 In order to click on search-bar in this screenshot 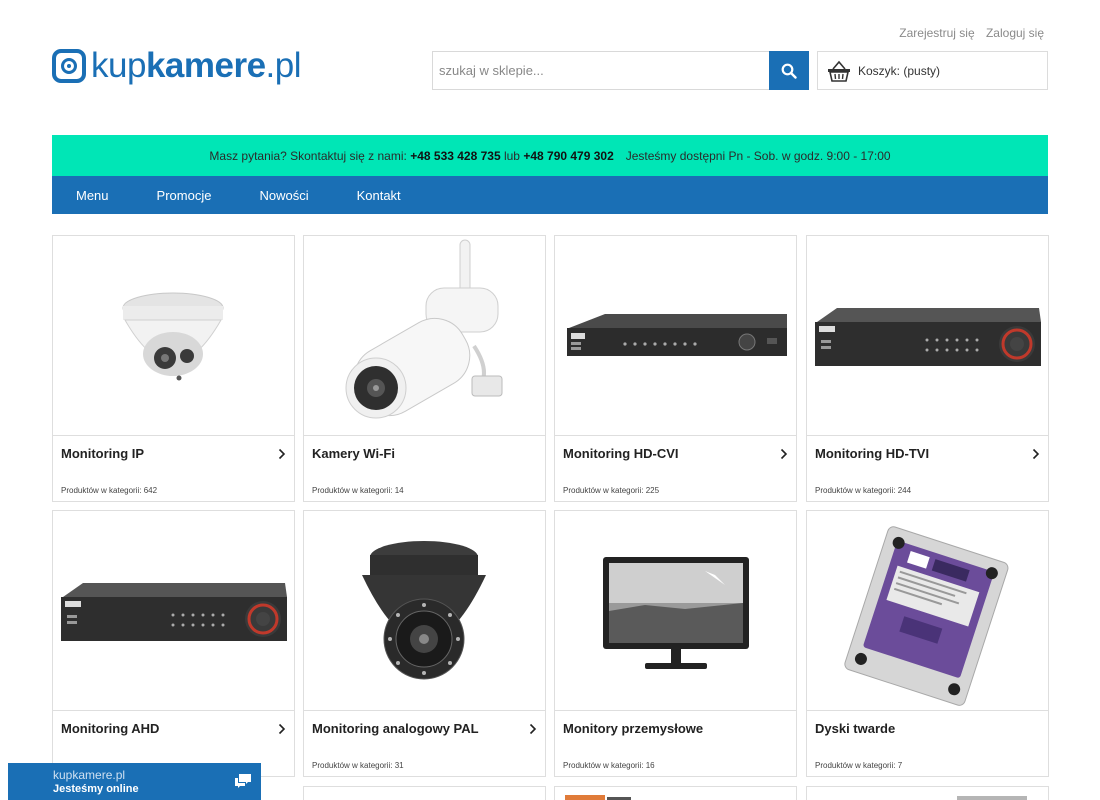, I will do `click(620, 70)`.